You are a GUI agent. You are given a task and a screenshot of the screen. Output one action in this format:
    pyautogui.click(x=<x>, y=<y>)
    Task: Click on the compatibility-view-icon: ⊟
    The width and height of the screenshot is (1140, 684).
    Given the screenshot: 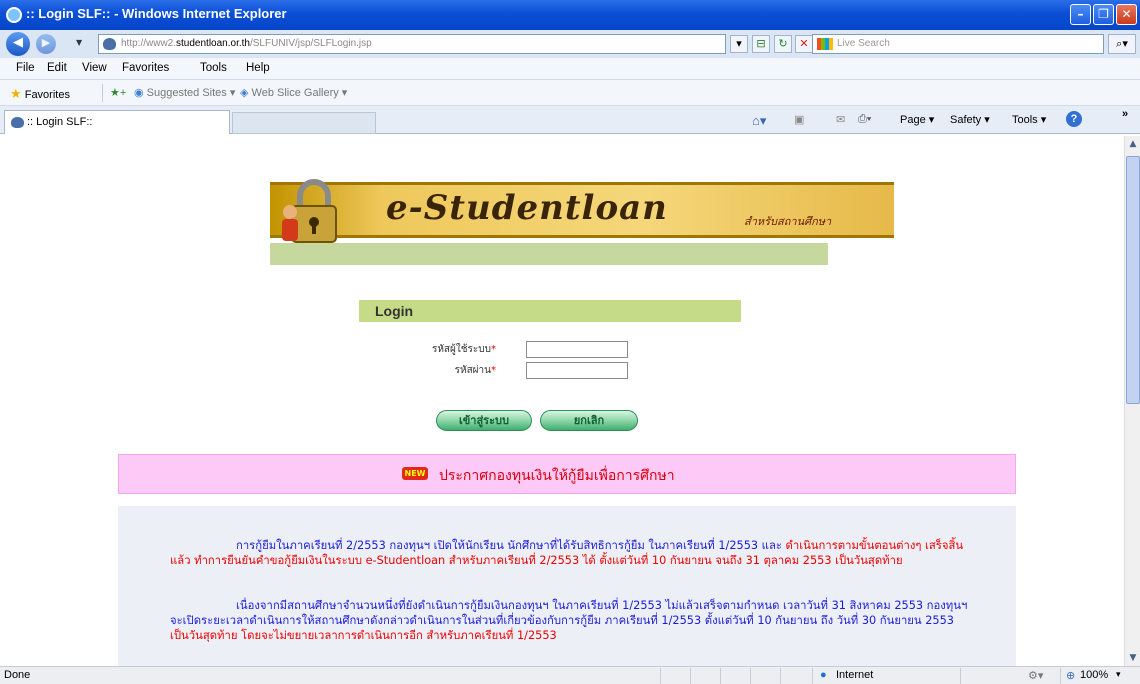 What is the action you would take?
    pyautogui.click(x=761, y=44)
    